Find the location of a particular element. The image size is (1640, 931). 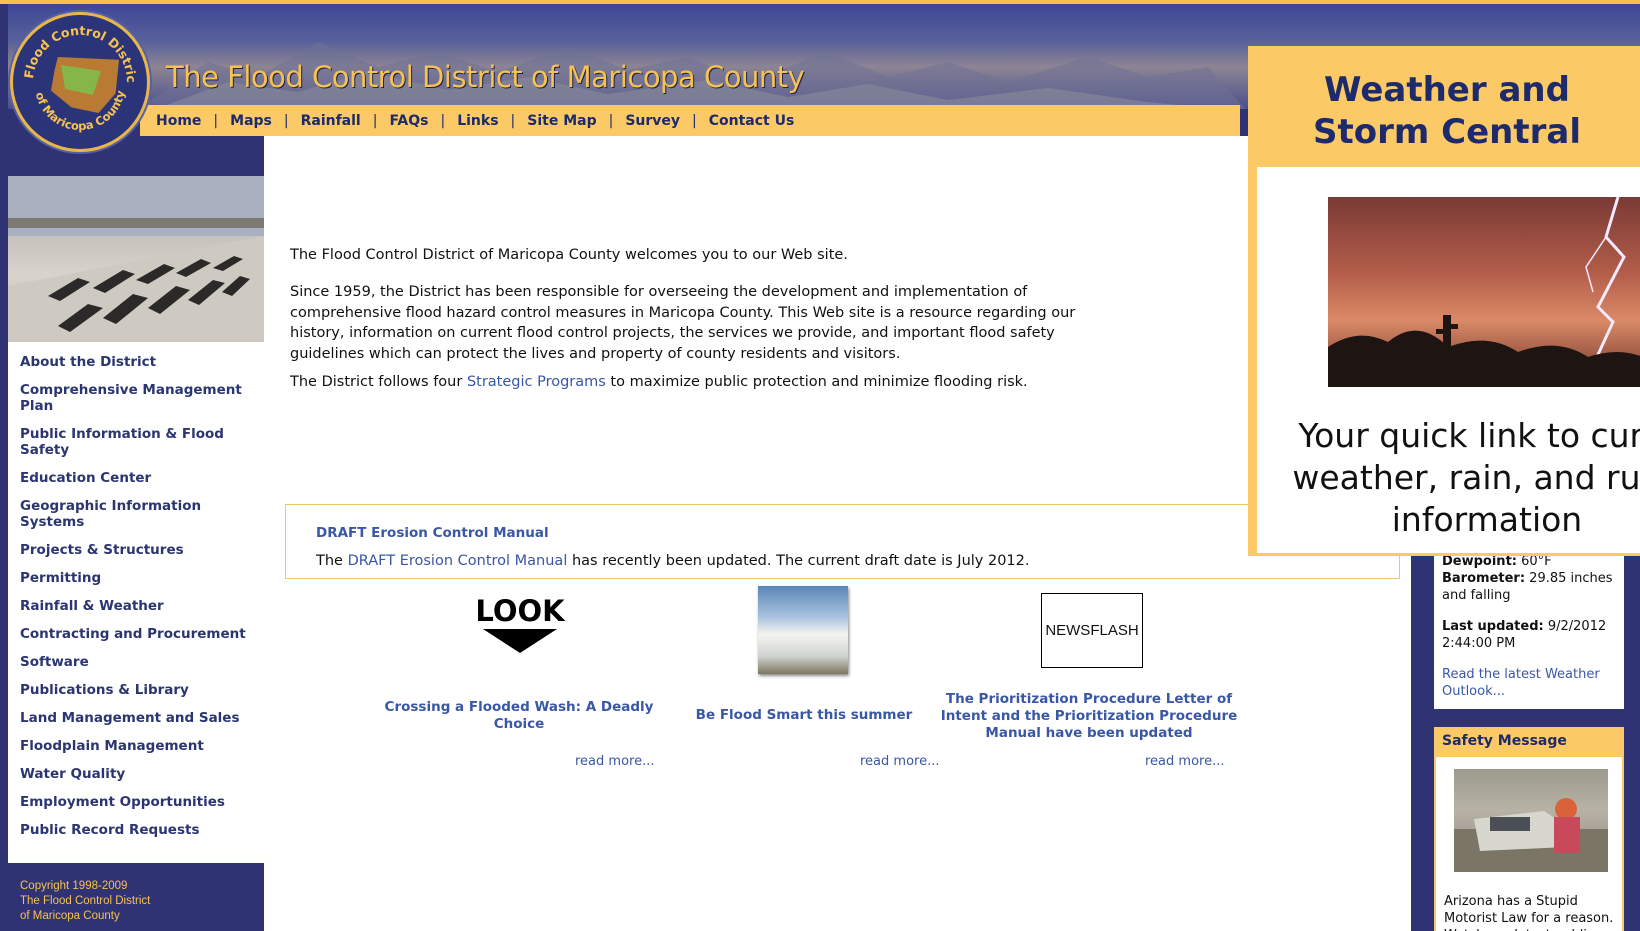

svg-text: LOOK is located at coordinates (520, 611).